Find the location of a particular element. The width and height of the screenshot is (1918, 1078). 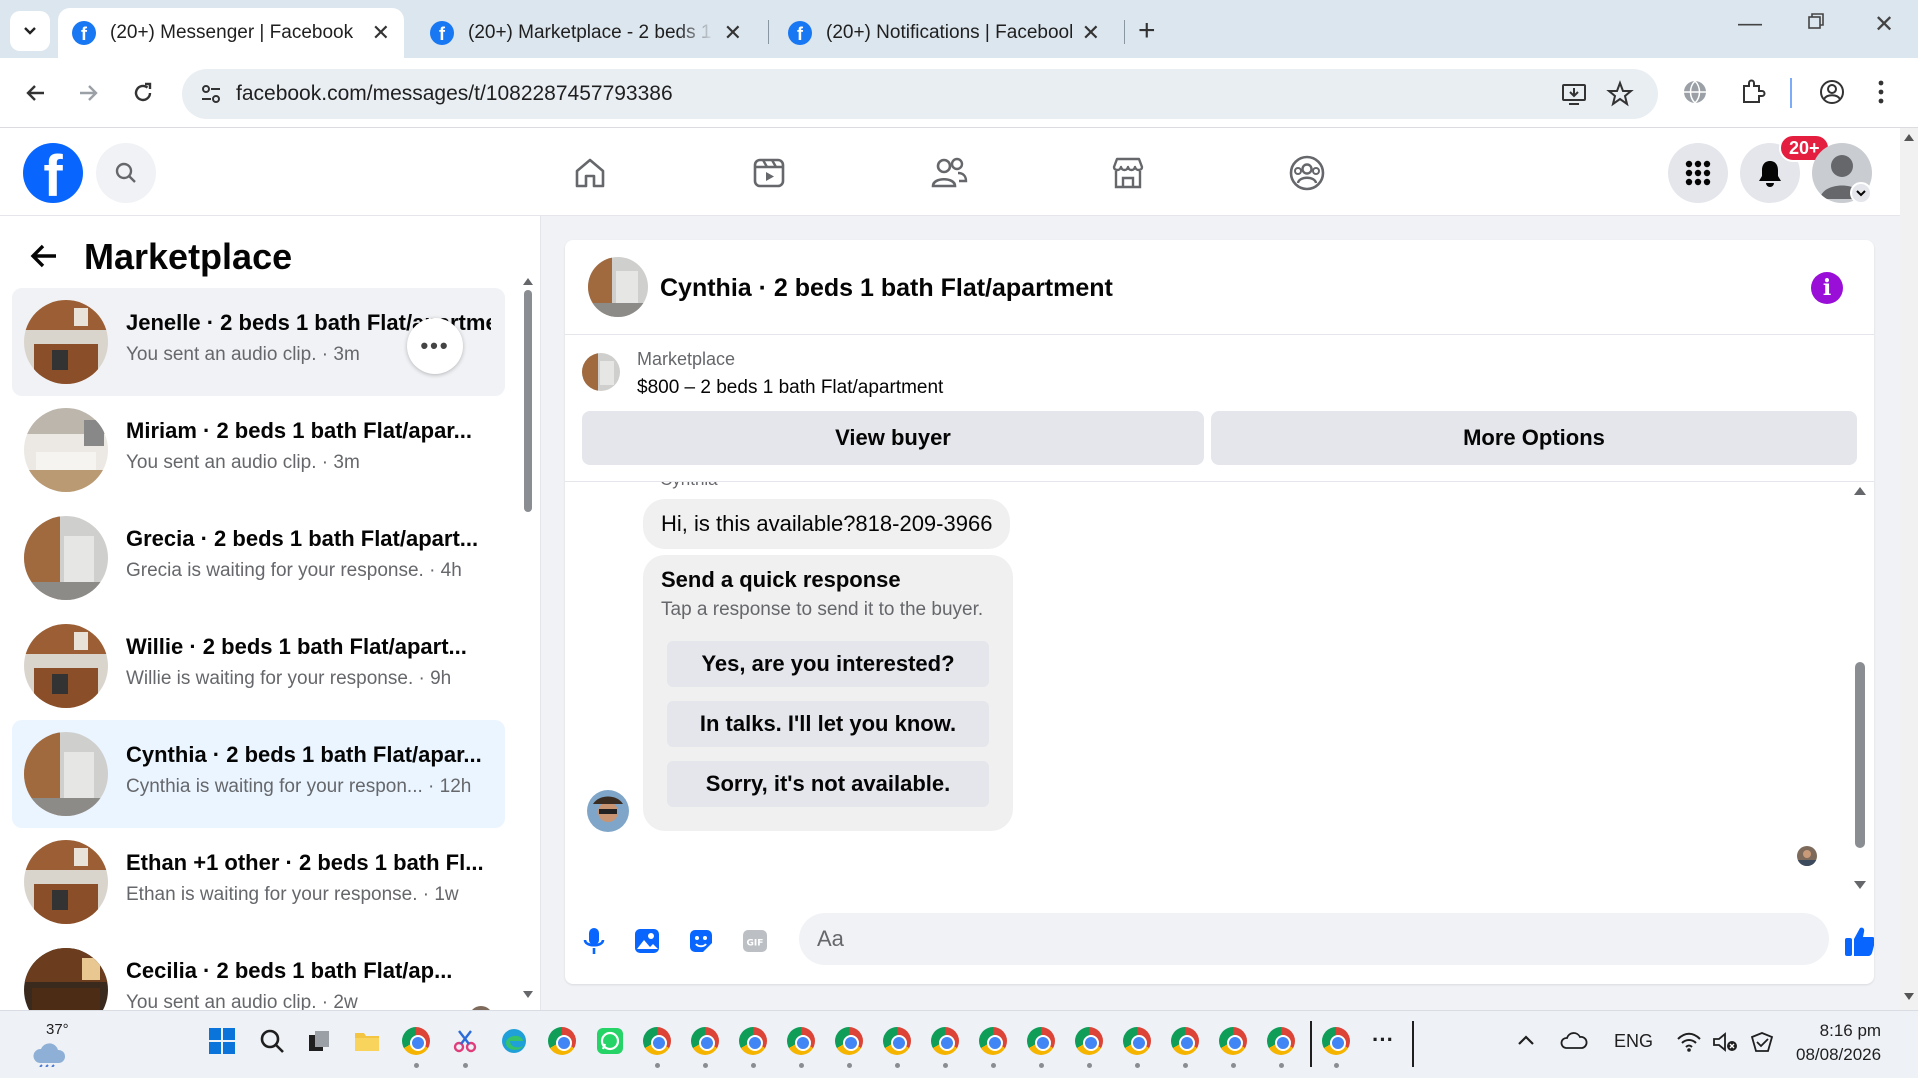

voice-clip-button is located at coordinates (594, 941).